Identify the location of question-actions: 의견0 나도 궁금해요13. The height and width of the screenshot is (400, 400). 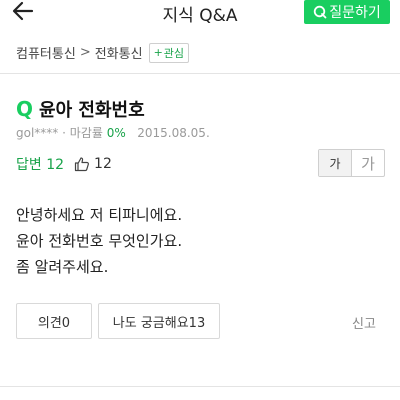
(118, 321).